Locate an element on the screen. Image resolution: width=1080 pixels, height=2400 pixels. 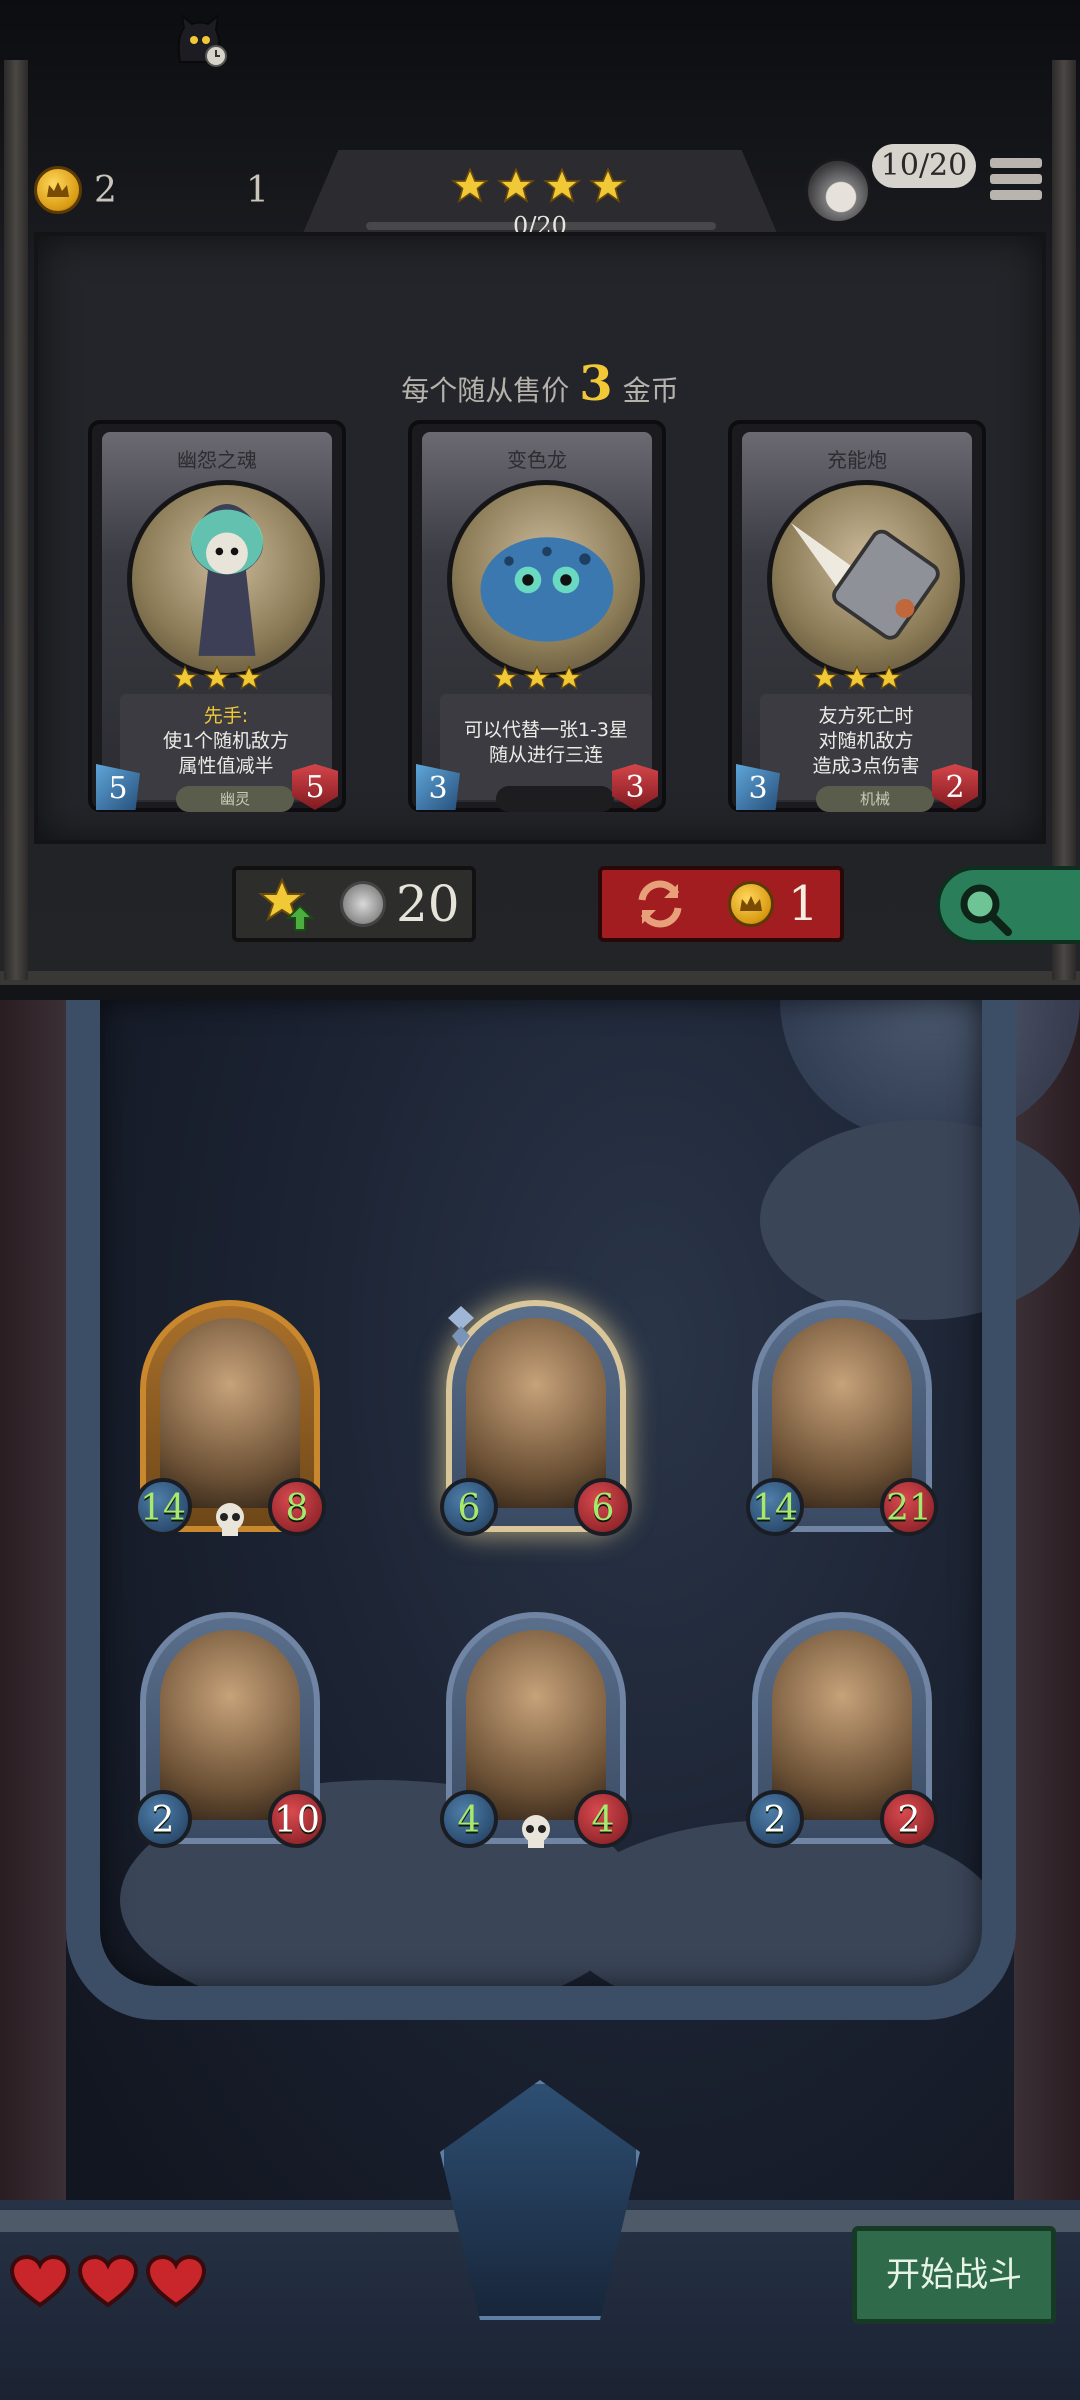
search-icon is located at coordinates (986, 910).